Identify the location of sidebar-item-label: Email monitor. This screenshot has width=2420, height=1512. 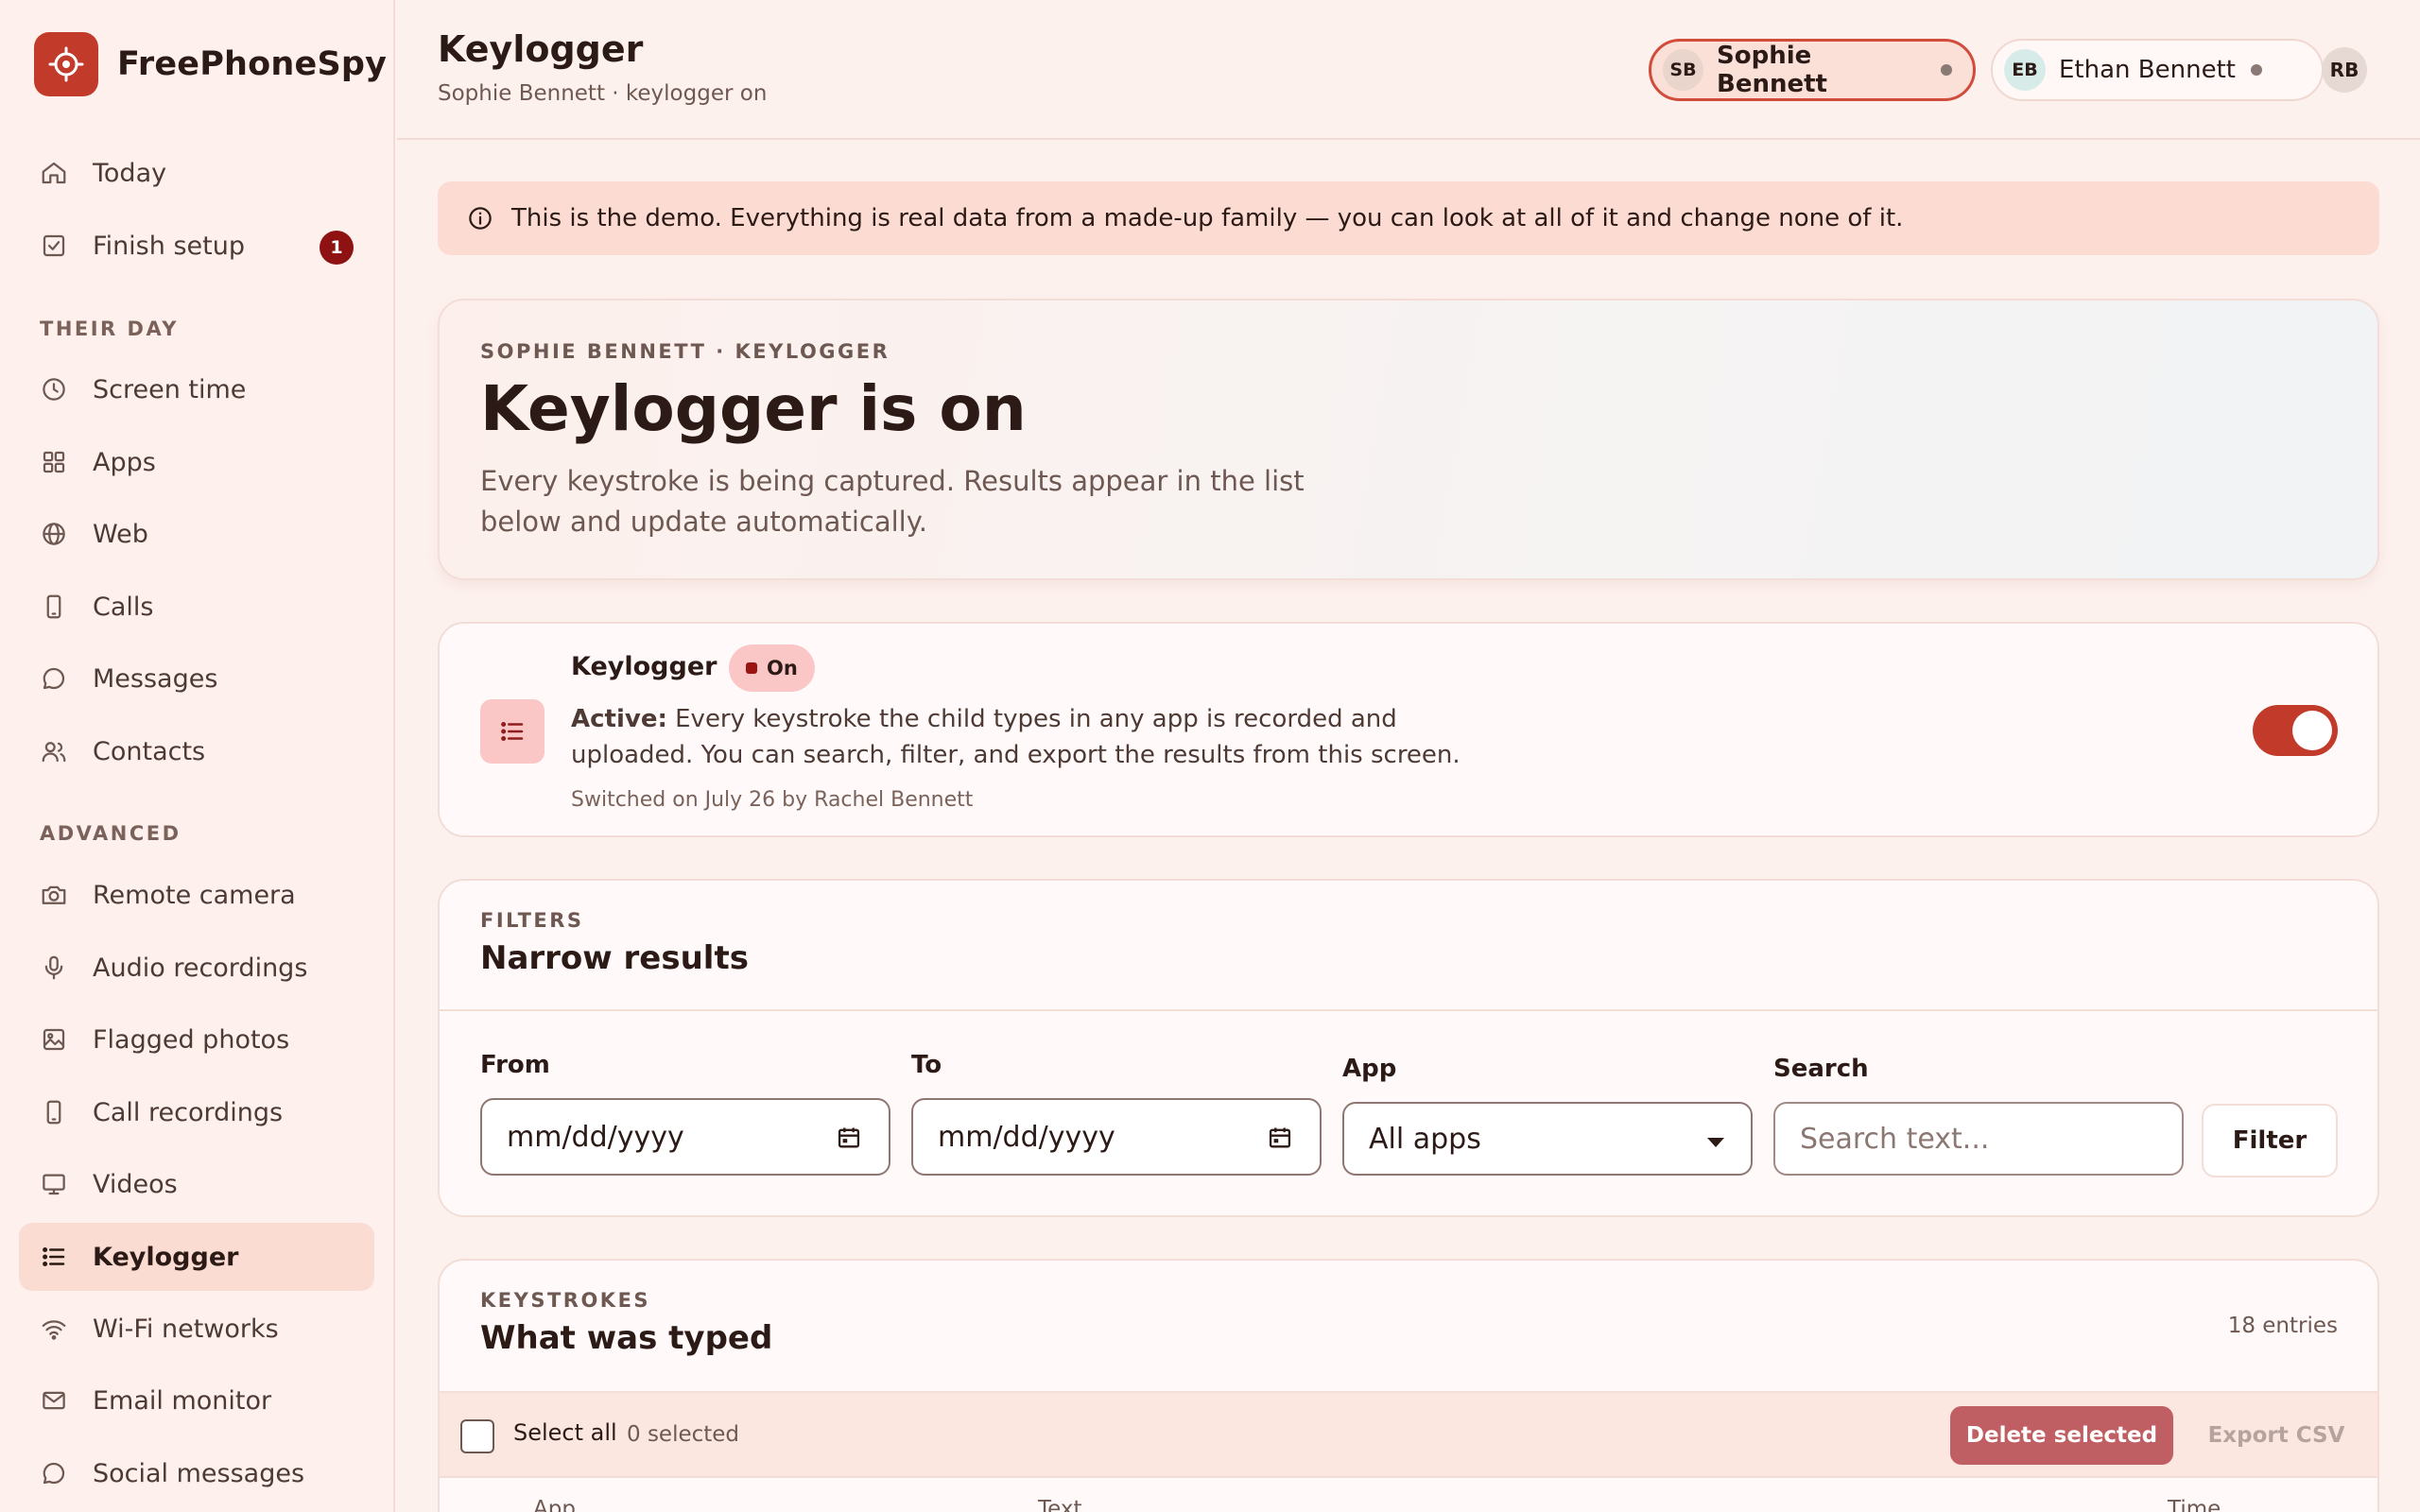
(182, 1400).